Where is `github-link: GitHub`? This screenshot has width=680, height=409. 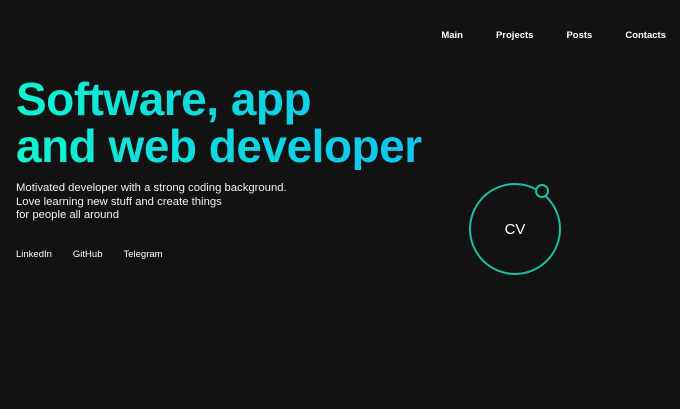 github-link: GitHub is located at coordinates (88, 254).